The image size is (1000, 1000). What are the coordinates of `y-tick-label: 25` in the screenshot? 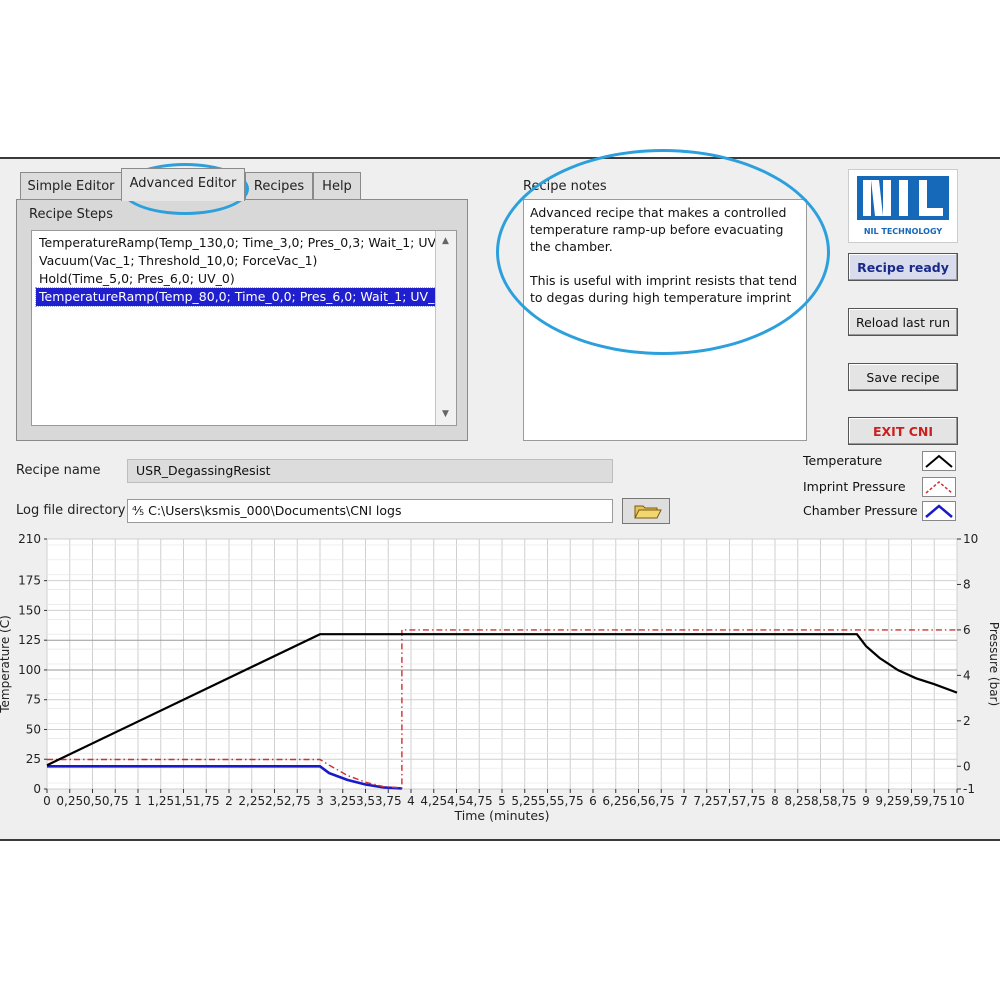 It's located at (33, 759).